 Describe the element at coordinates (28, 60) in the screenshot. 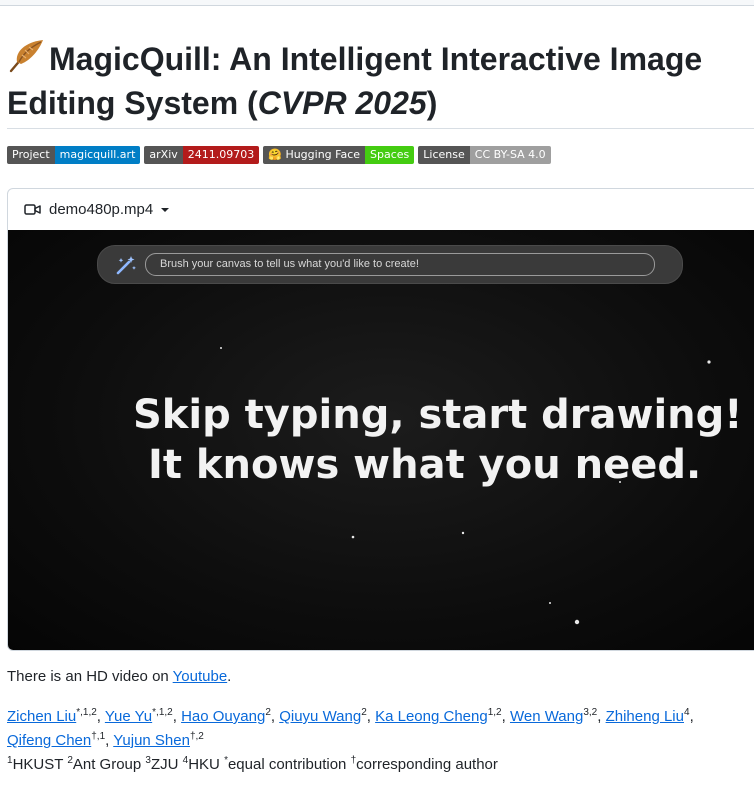

I see `feather-icon` at that location.